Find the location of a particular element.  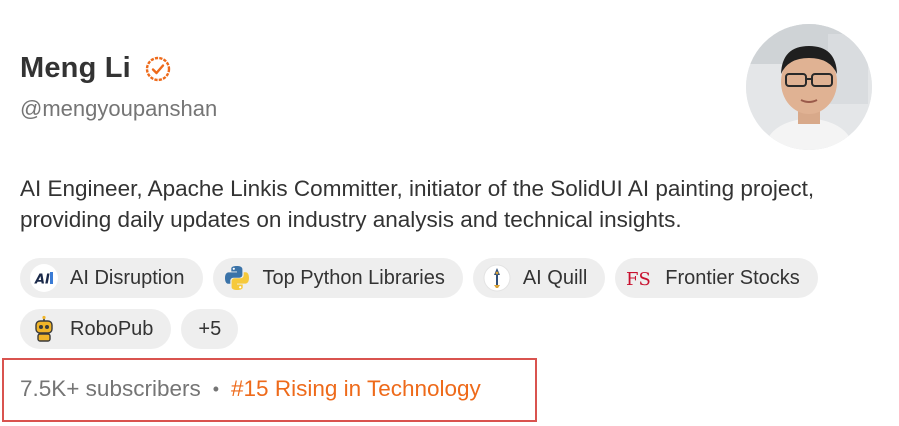

publication-label: Top Python Libraries is located at coordinates (353, 277).